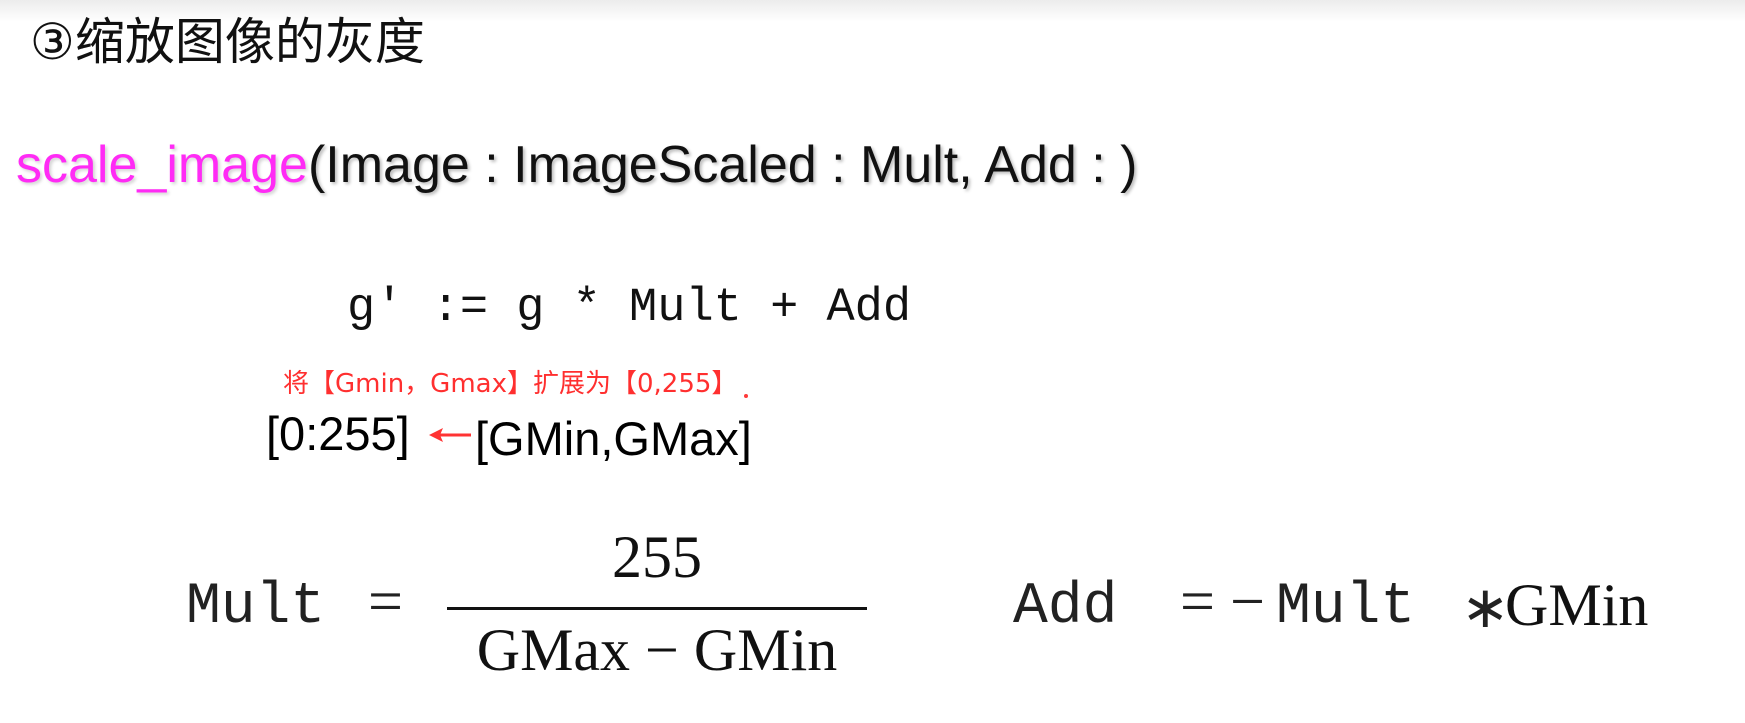 This screenshot has width=1745, height=723. What do you see at coordinates (162, 165) in the screenshot?
I see `function-name: scale_image` at bounding box center [162, 165].